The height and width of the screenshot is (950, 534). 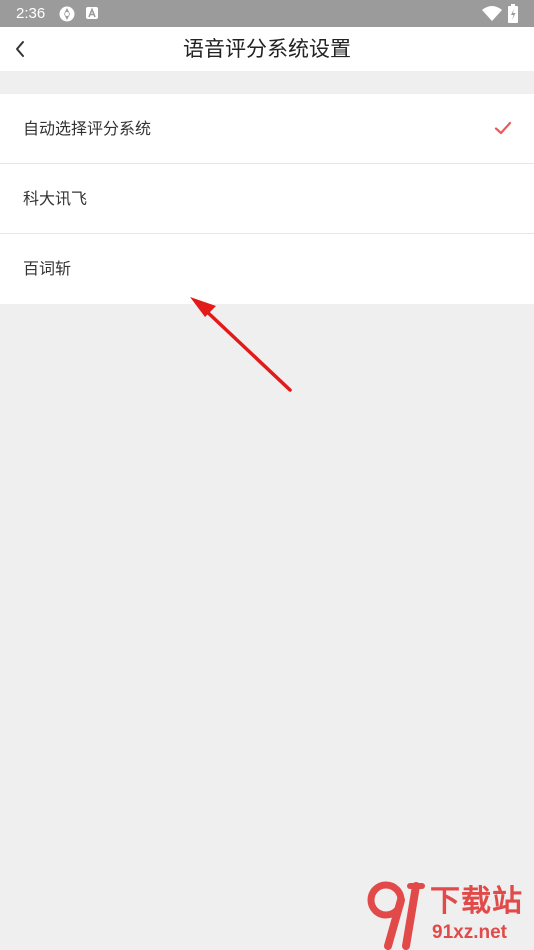 What do you see at coordinates (55, 198) in the screenshot?
I see `option-label: 科大讯飞` at bounding box center [55, 198].